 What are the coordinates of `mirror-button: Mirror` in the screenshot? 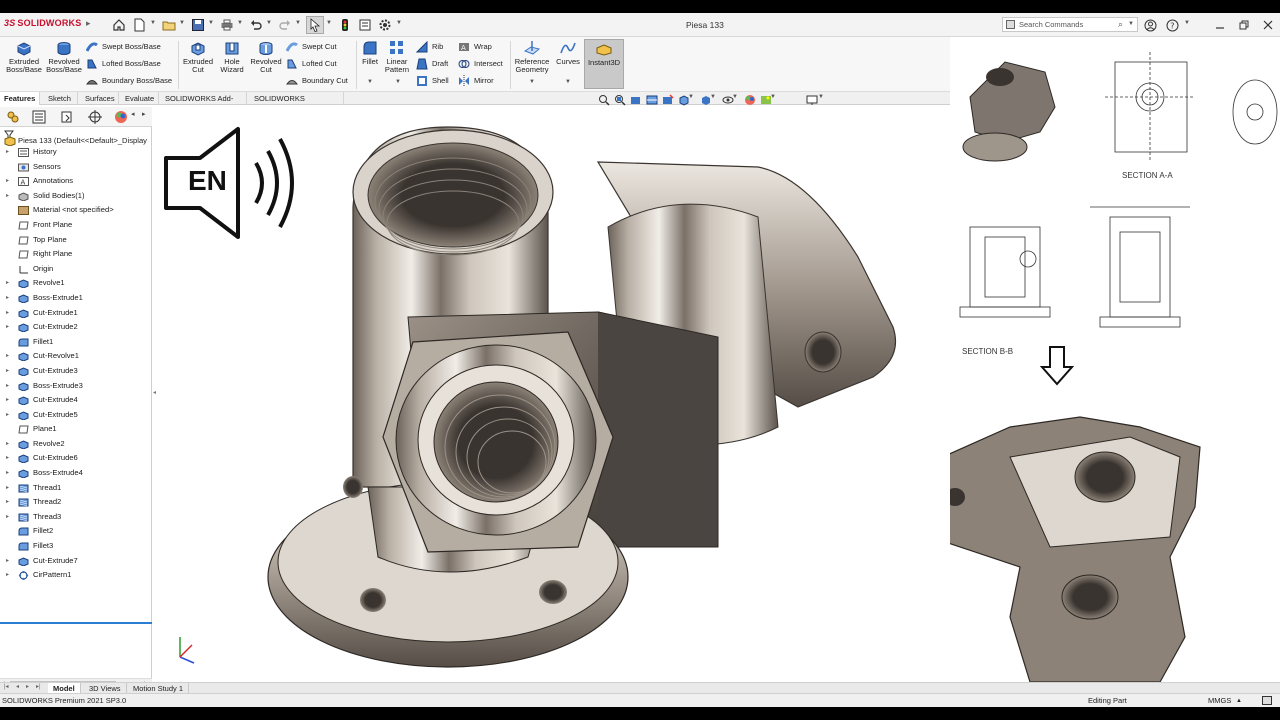 It's located at (476, 81).